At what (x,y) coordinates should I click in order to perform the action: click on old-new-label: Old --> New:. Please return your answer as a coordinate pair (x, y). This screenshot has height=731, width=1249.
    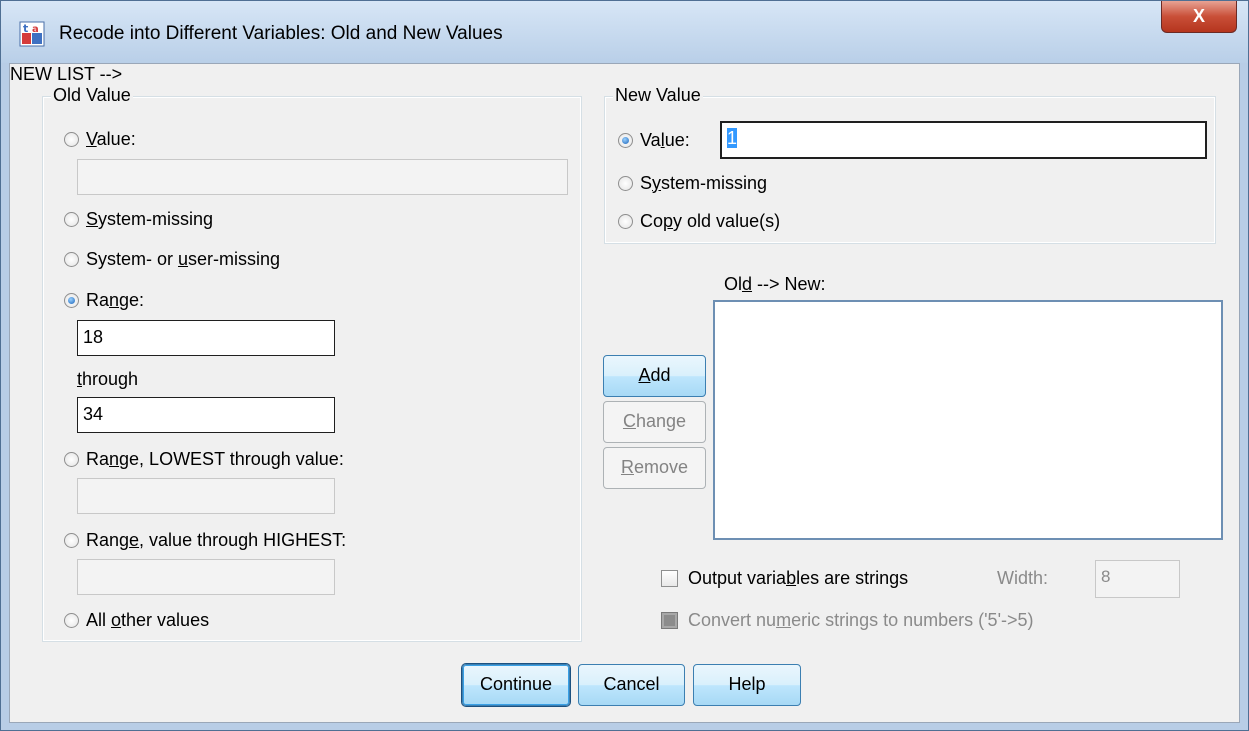
    Looking at the image, I should click on (775, 284).